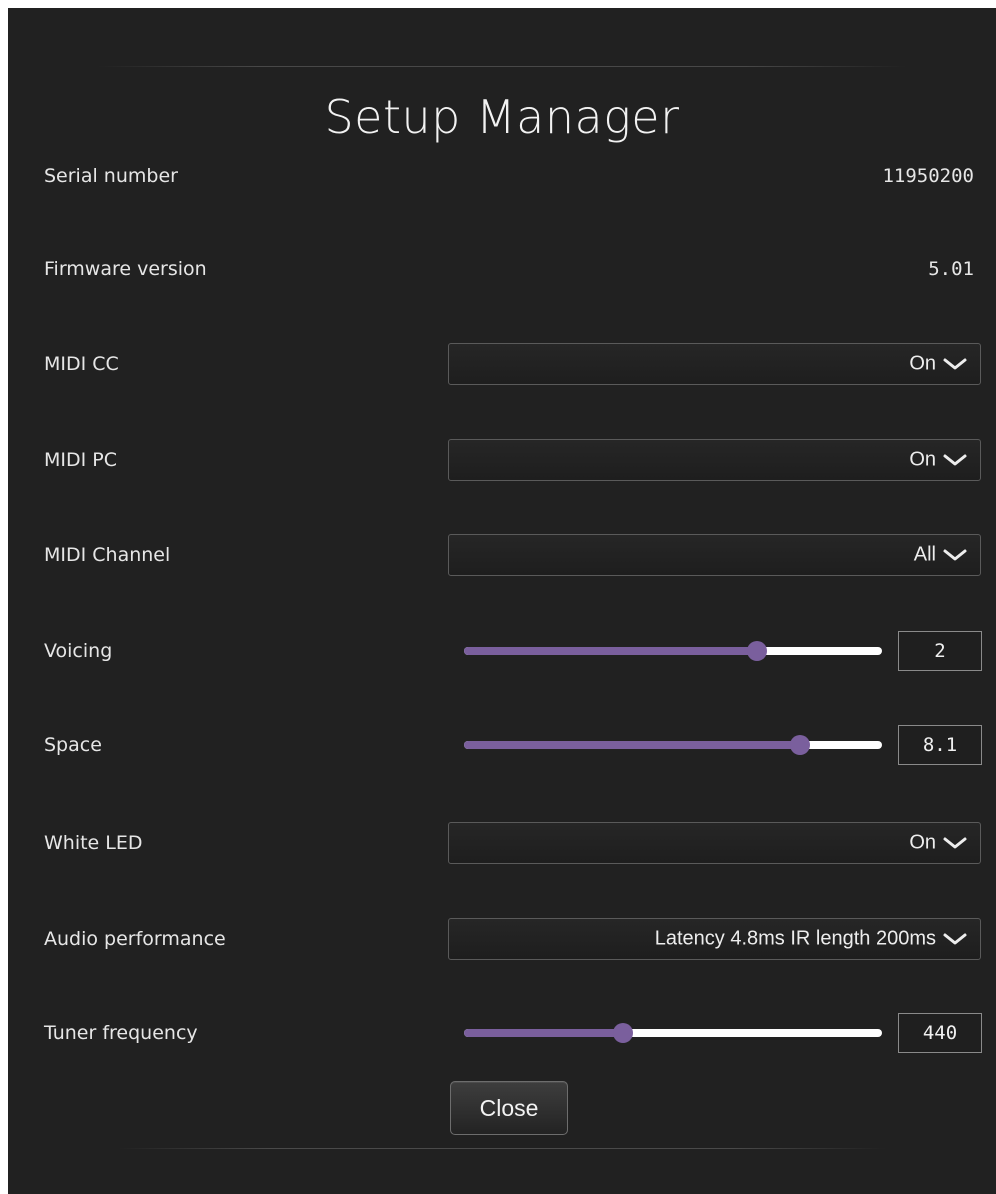 Image resolution: width=996 pixels, height=1194 pixels. Describe the element at coordinates (509, 1108) in the screenshot. I see `close-button: Close` at that location.